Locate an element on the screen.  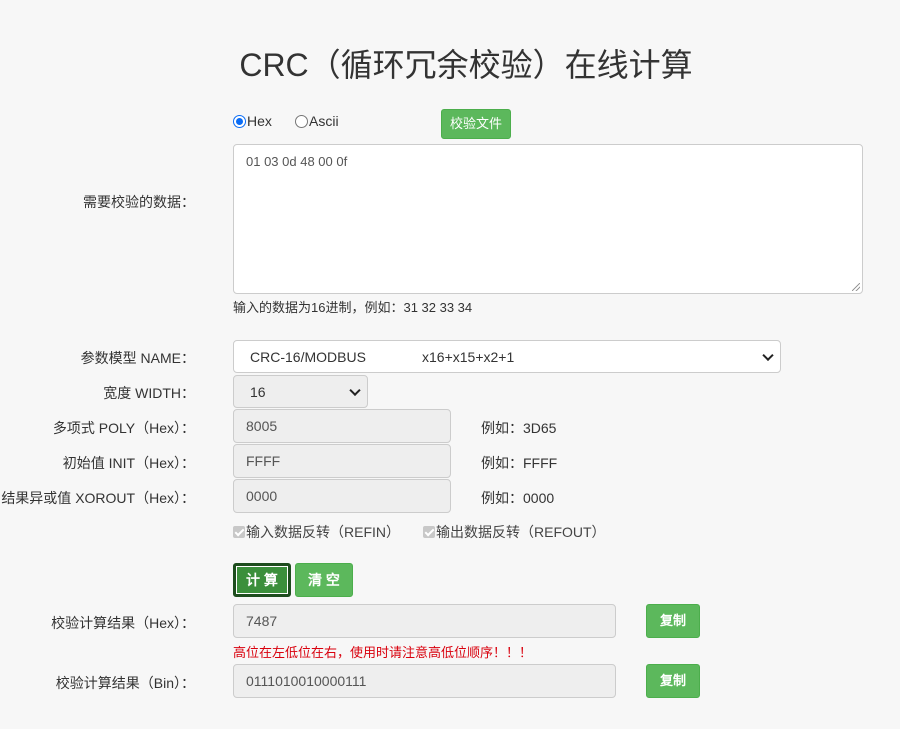
width-select: 16 is located at coordinates (300, 391).